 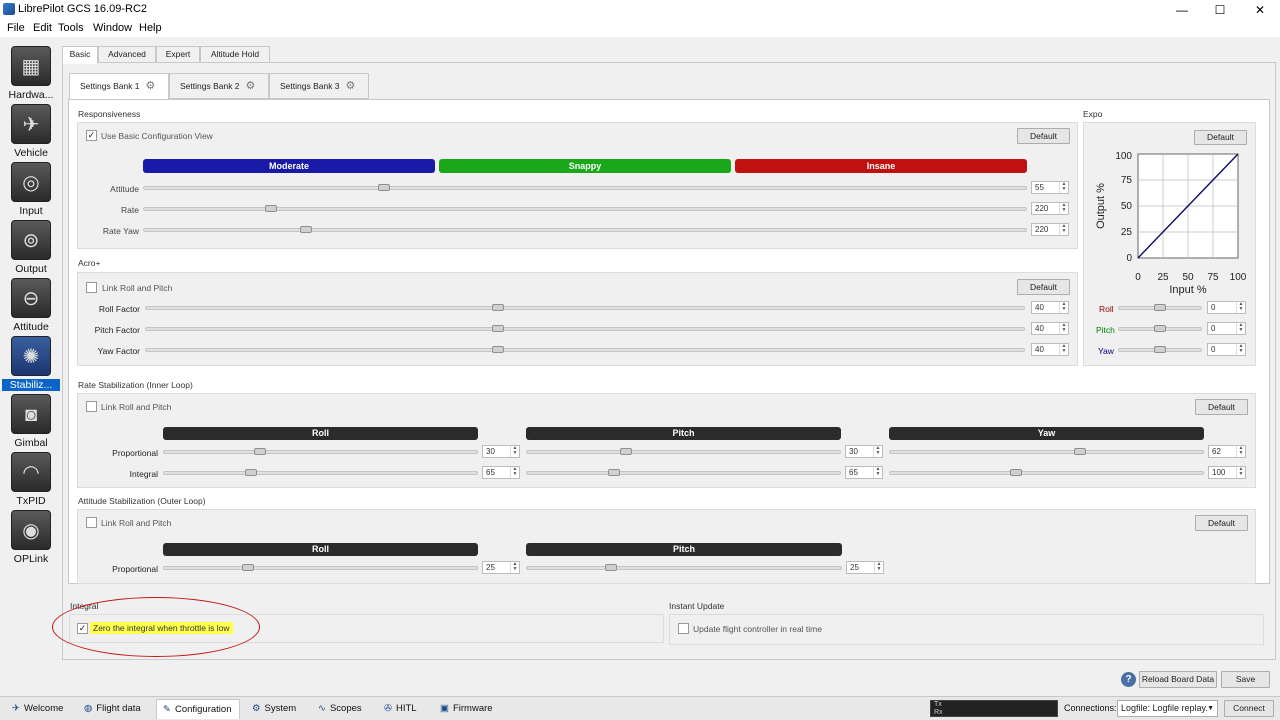 What do you see at coordinates (276, 709) in the screenshot?
I see `bottom-tab-system: ⚙ System` at bounding box center [276, 709].